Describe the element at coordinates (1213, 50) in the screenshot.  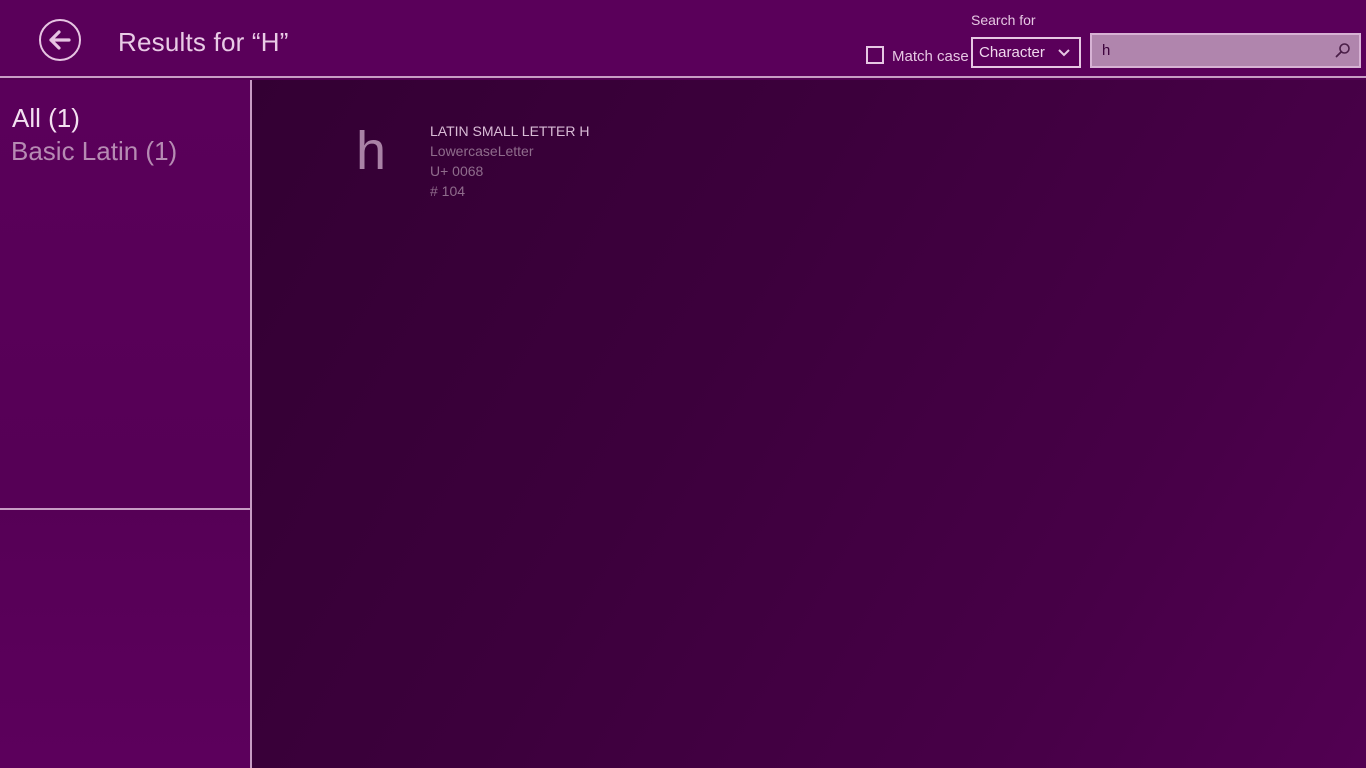
I see `search-input` at that location.